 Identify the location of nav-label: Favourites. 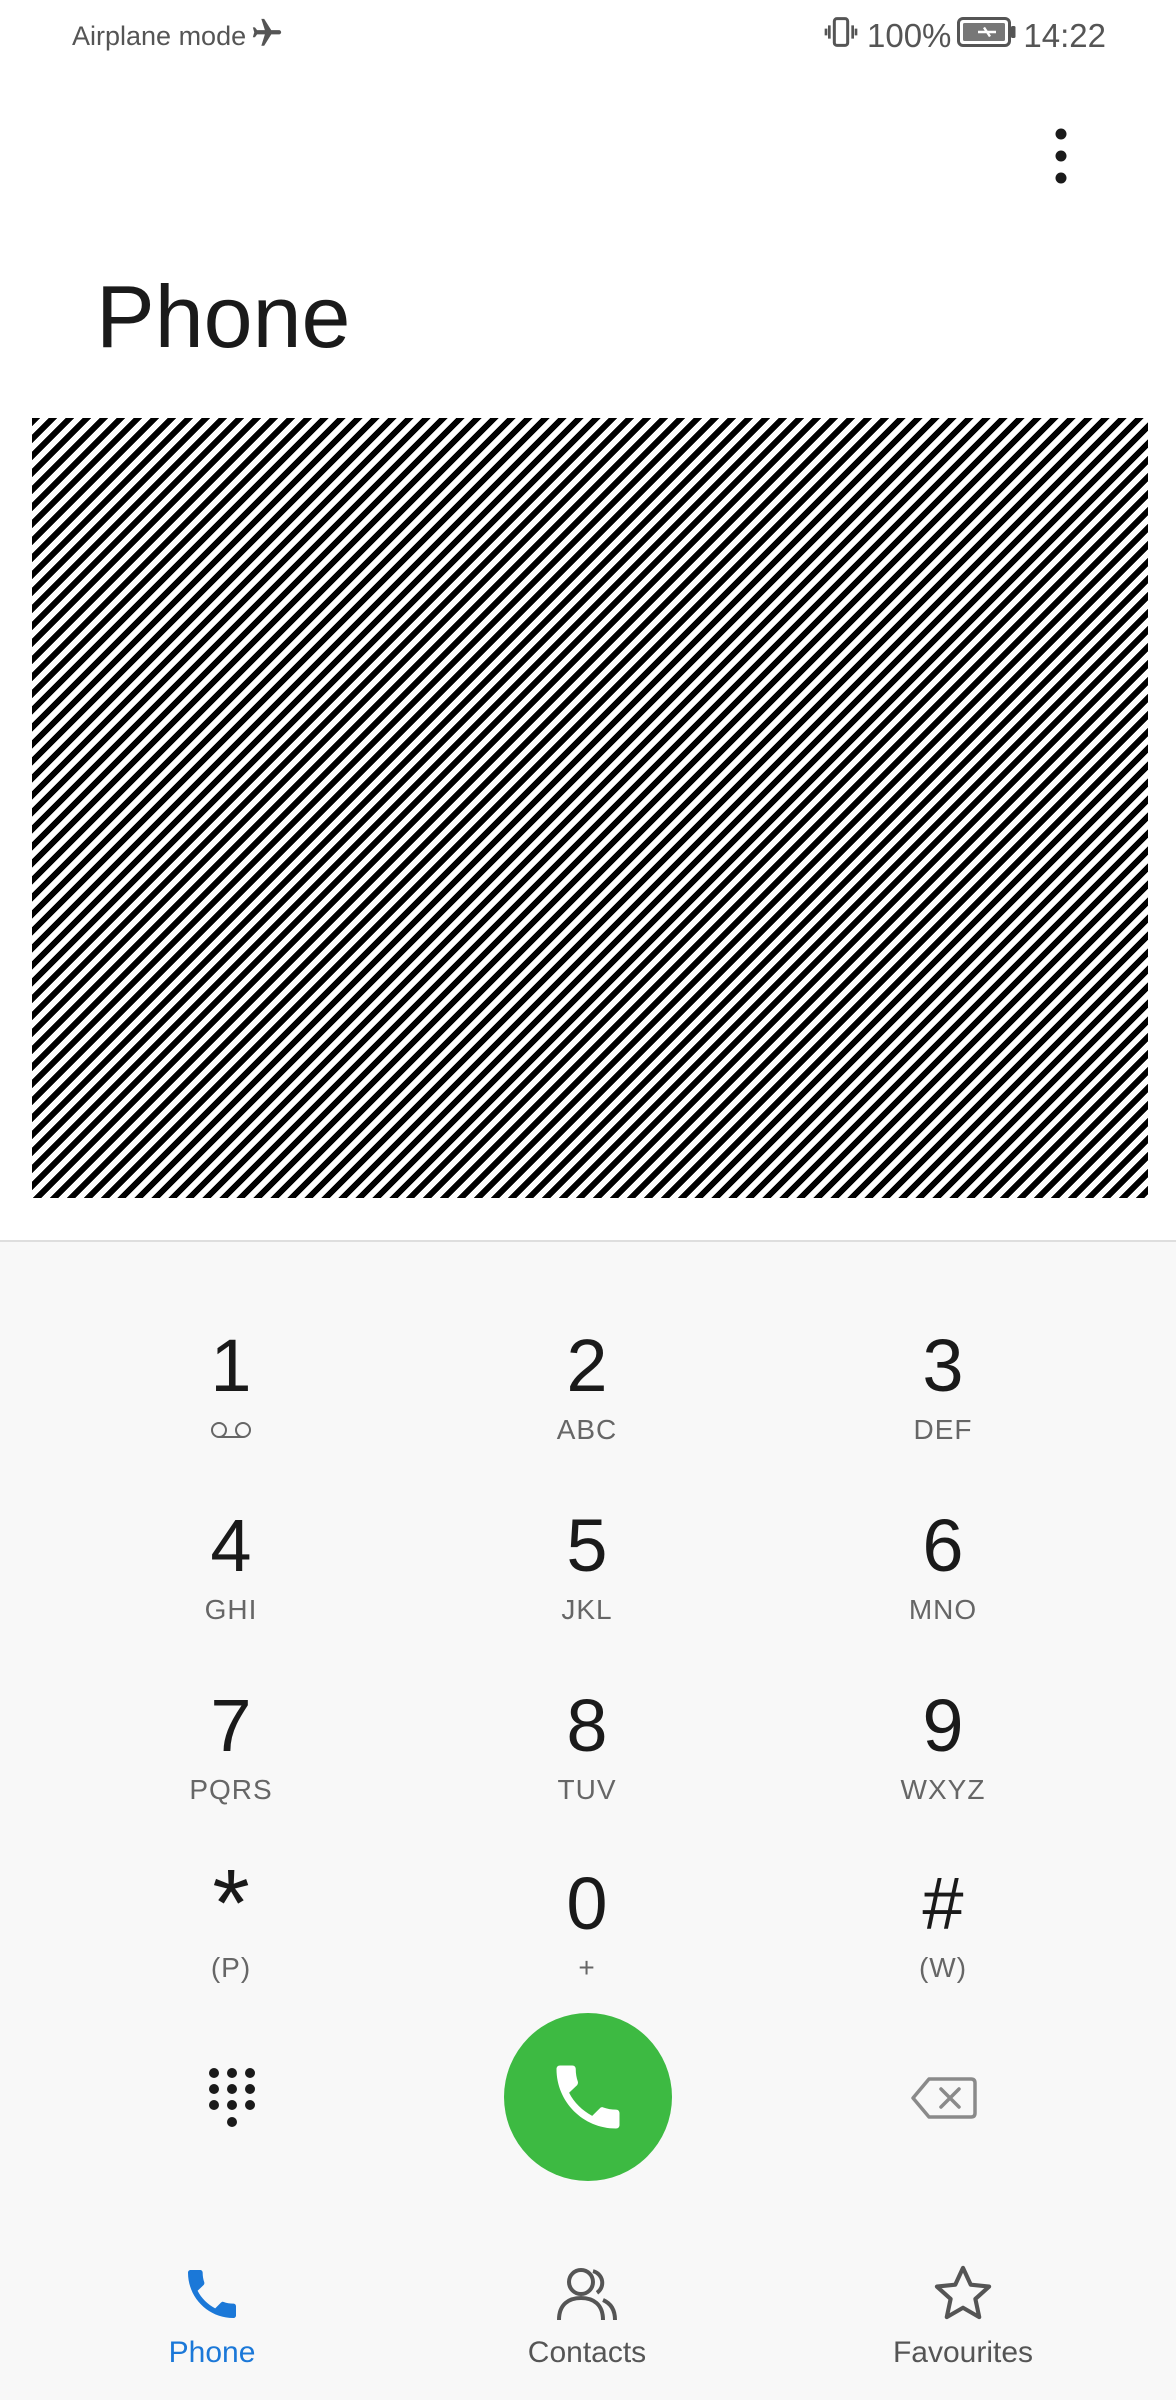
(963, 2352).